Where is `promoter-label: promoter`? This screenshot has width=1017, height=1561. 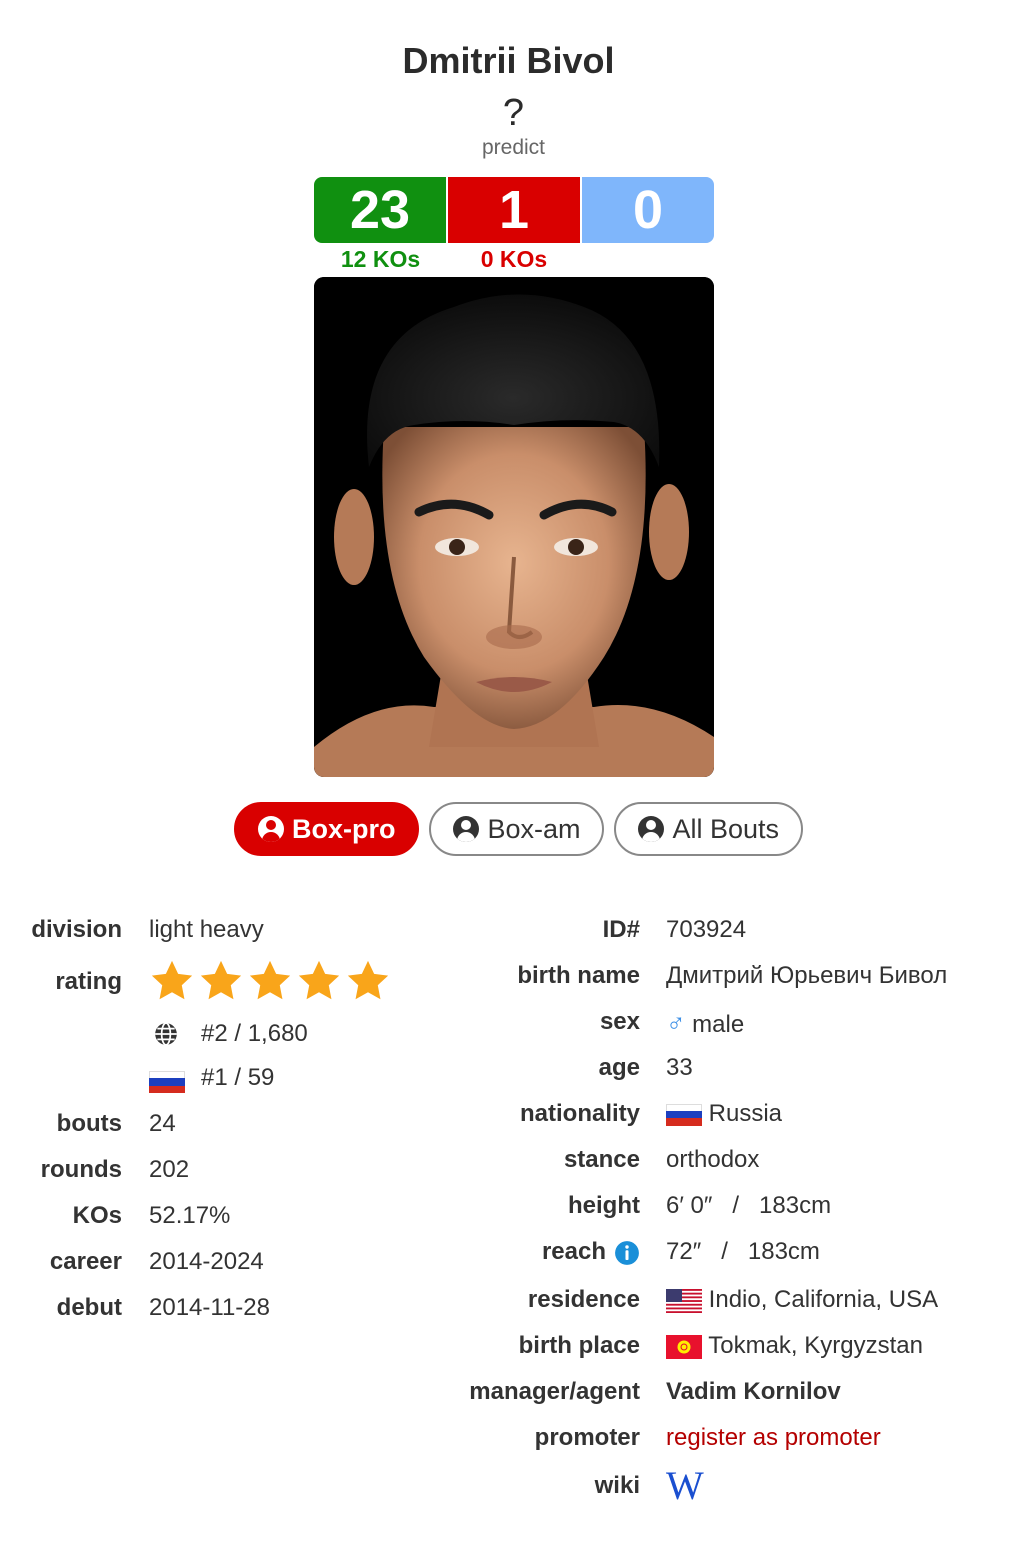 promoter-label: promoter is located at coordinates (587, 1437).